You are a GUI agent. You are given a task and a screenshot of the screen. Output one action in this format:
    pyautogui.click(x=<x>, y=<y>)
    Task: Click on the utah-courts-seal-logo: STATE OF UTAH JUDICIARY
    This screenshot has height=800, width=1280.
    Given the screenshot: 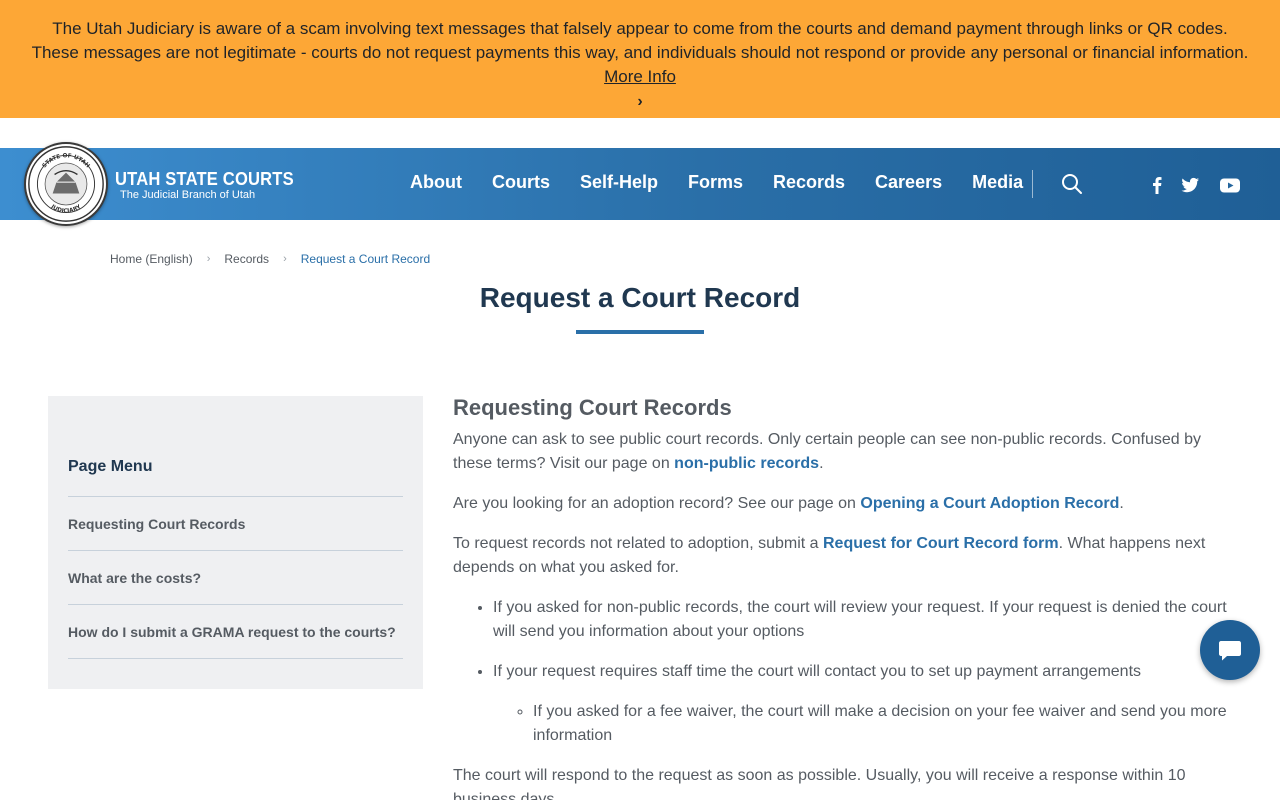 What is the action you would take?
    pyautogui.click(x=66, y=184)
    